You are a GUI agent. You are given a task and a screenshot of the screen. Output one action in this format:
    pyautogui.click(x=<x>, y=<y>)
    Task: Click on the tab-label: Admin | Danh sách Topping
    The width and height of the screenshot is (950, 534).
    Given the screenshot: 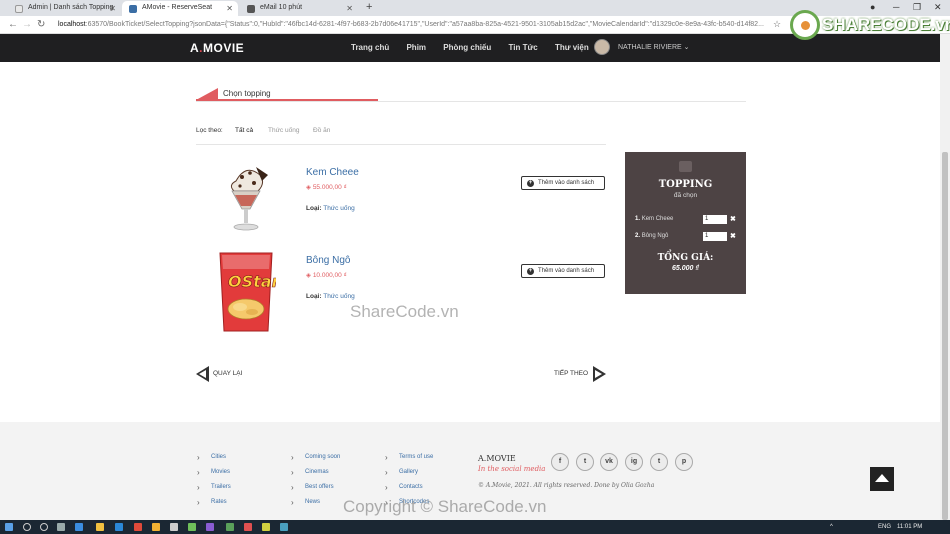 What is the action you would take?
    pyautogui.click(x=71, y=7)
    